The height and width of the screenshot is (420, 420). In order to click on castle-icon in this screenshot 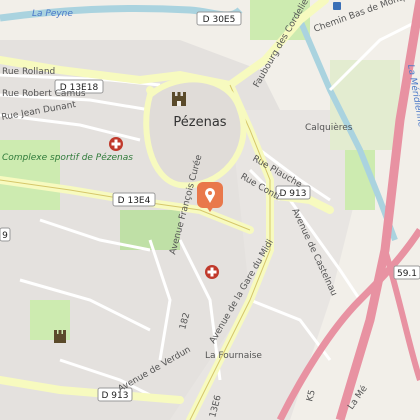, I will do `click(179, 99)`.